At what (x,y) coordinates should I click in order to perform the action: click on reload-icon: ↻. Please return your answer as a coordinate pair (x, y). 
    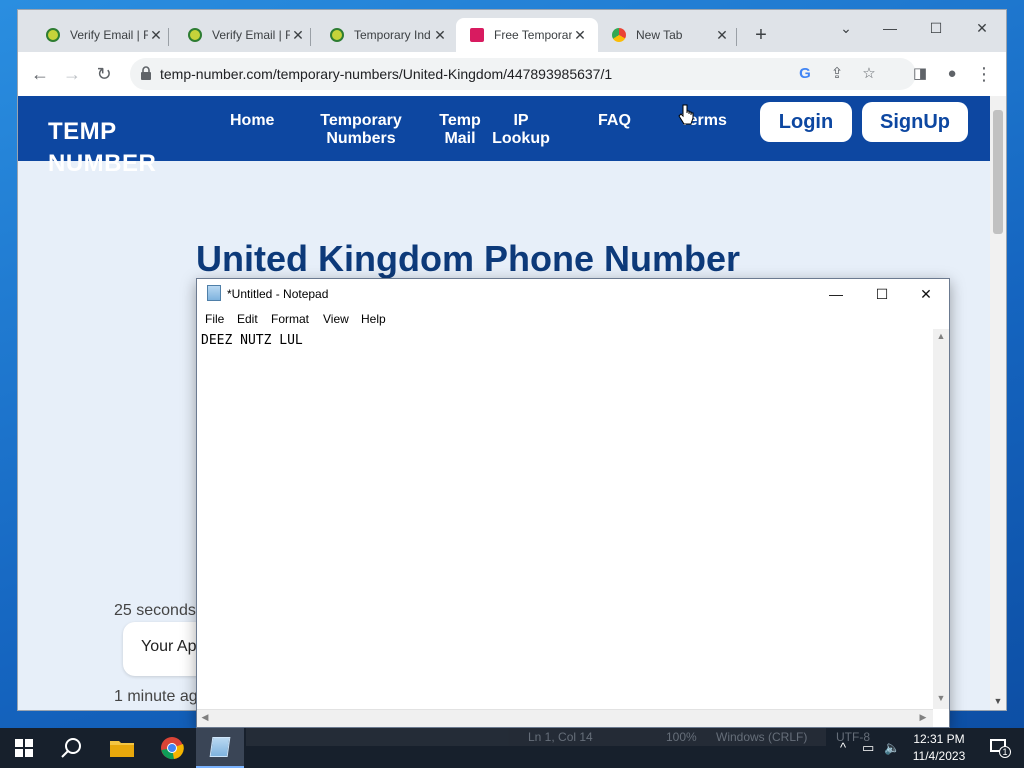
    Looking at the image, I should click on (104, 74).